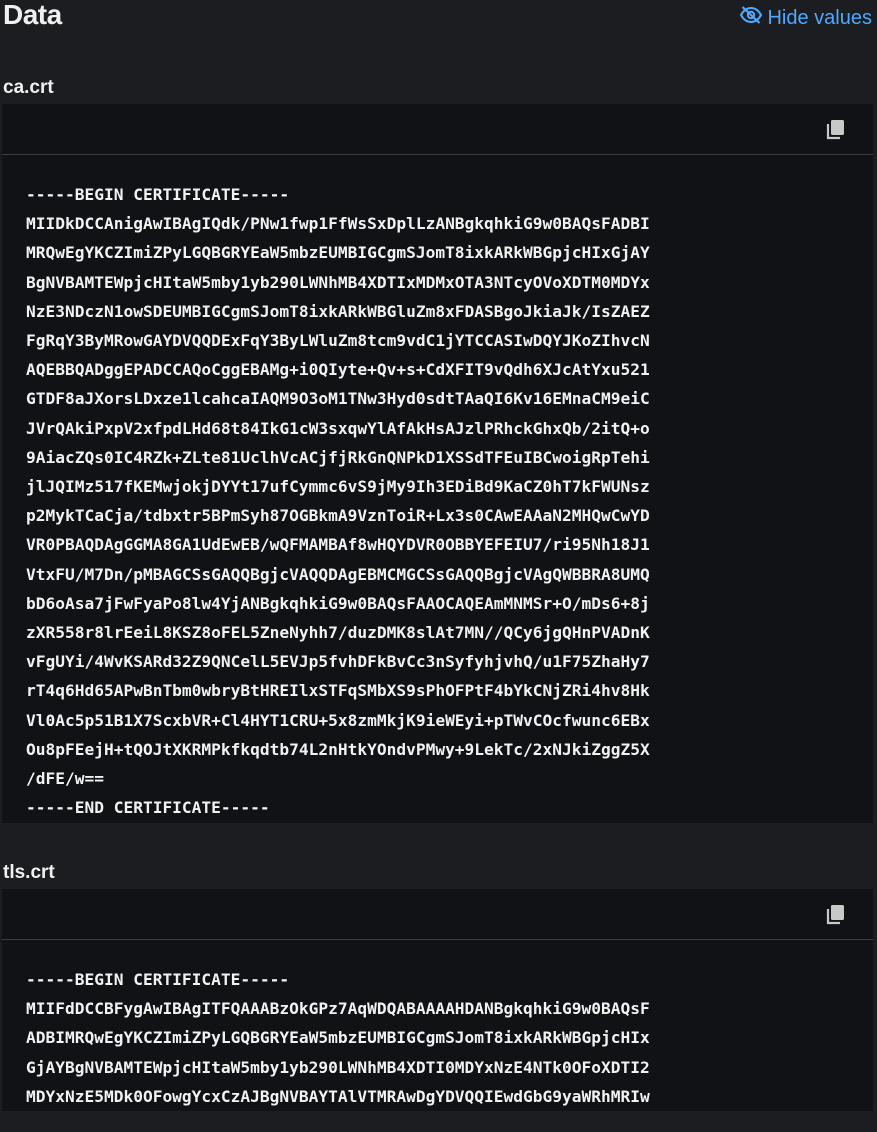 This screenshot has width=877, height=1132. I want to click on page-title: Data, so click(32, 15).